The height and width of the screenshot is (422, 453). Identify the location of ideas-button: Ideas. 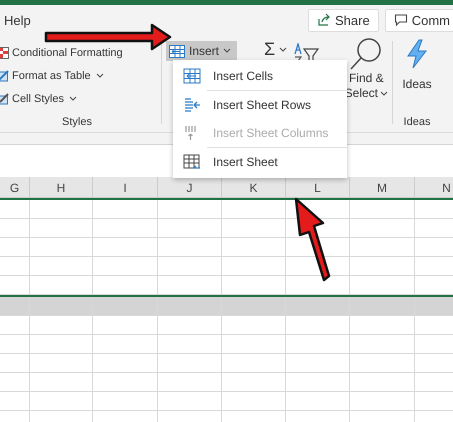
(417, 77).